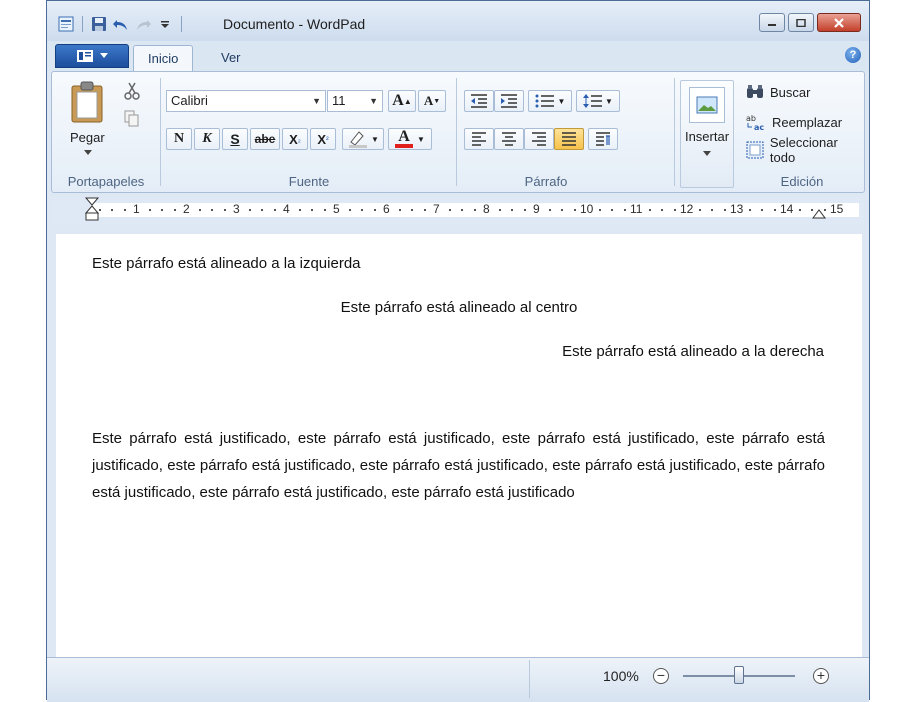 This screenshot has width=900, height=702. Describe the element at coordinates (132, 120) in the screenshot. I see `copy-icon` at that location.